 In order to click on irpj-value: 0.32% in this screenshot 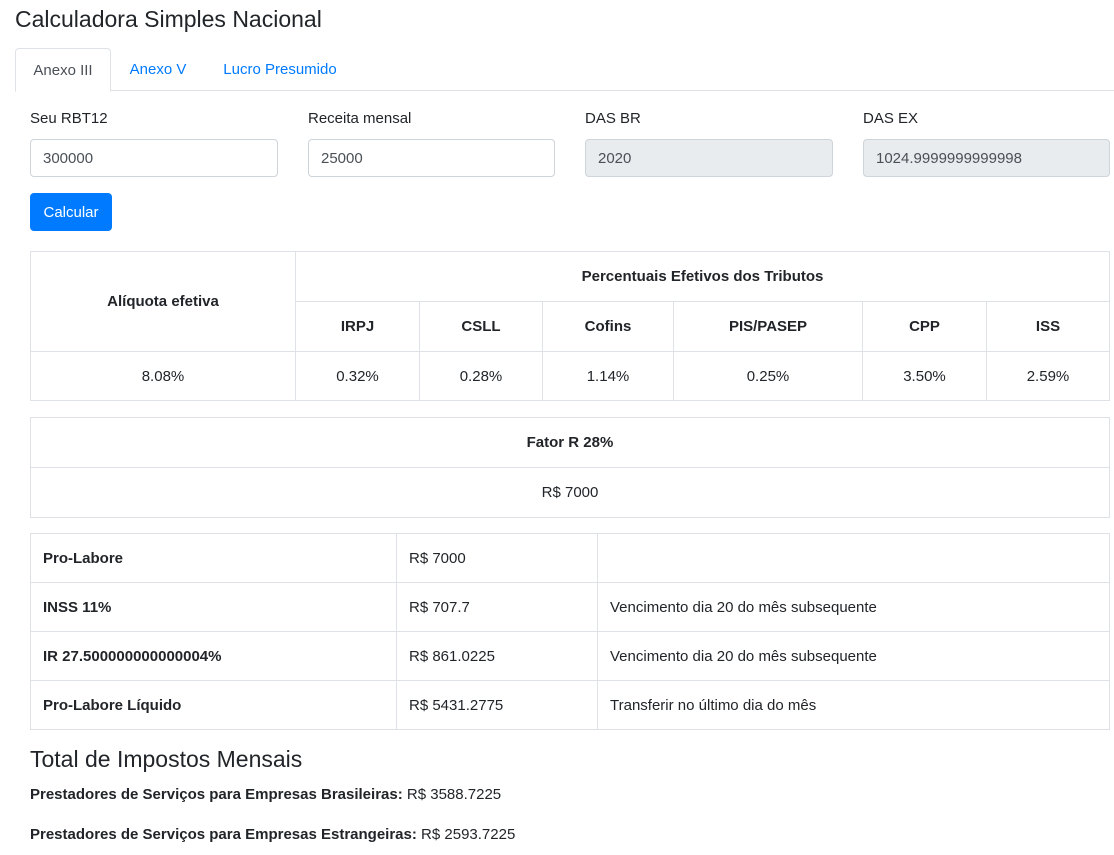, I will do `click(357, 376)`.